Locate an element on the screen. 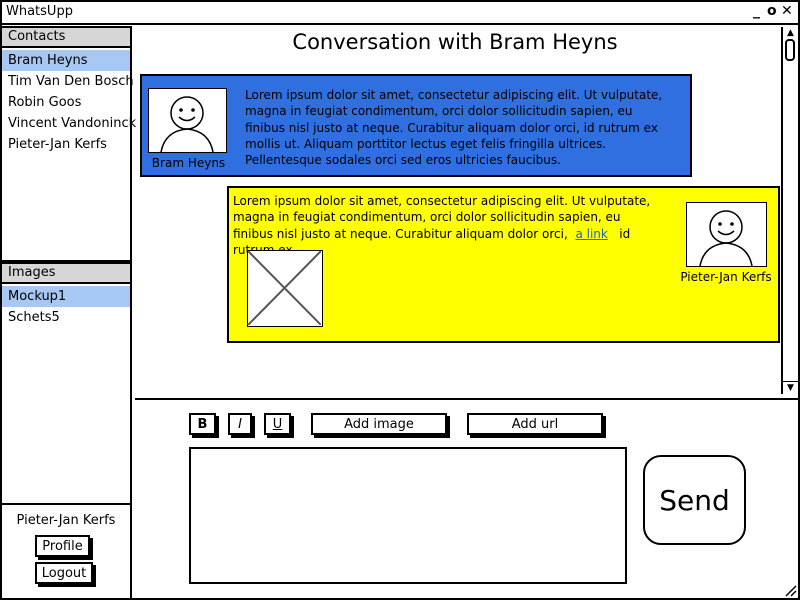 This screenshot has width=800, height=601. message-link: a link is located at coordinates (591, 234).